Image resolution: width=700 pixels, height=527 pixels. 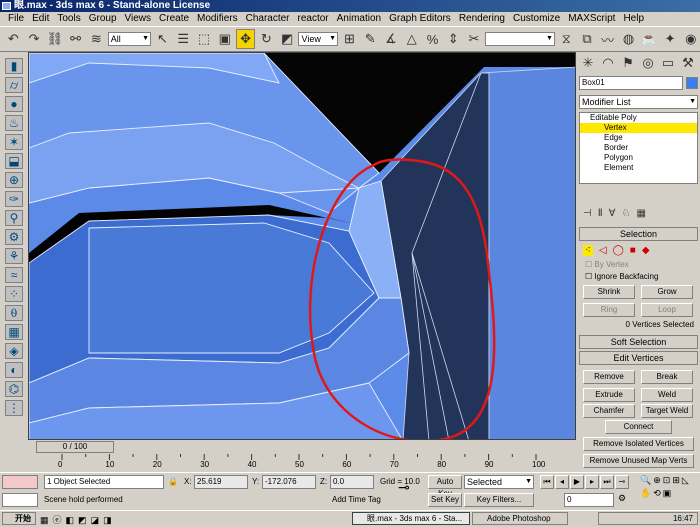 What do you see at coordinates (14, 123) in the screenshot?
I see `light-icon: ♨` at bounding box center [14, 123].